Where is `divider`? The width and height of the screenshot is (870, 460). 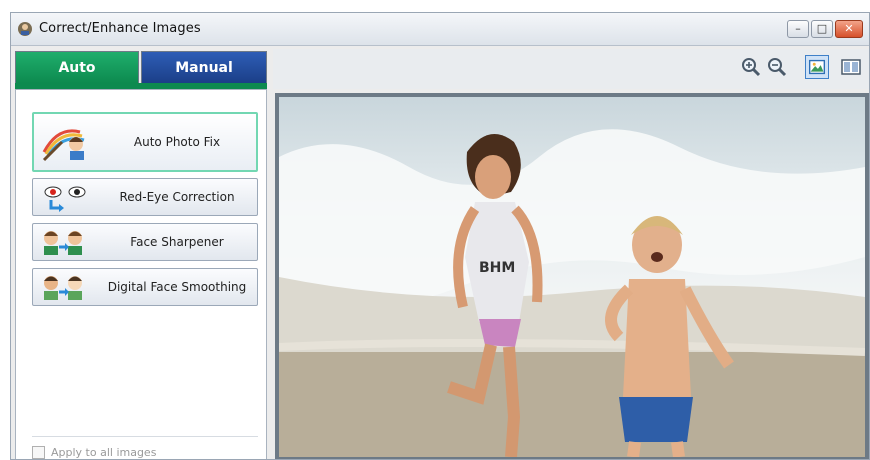 divider is located at coordinates (145, 436).